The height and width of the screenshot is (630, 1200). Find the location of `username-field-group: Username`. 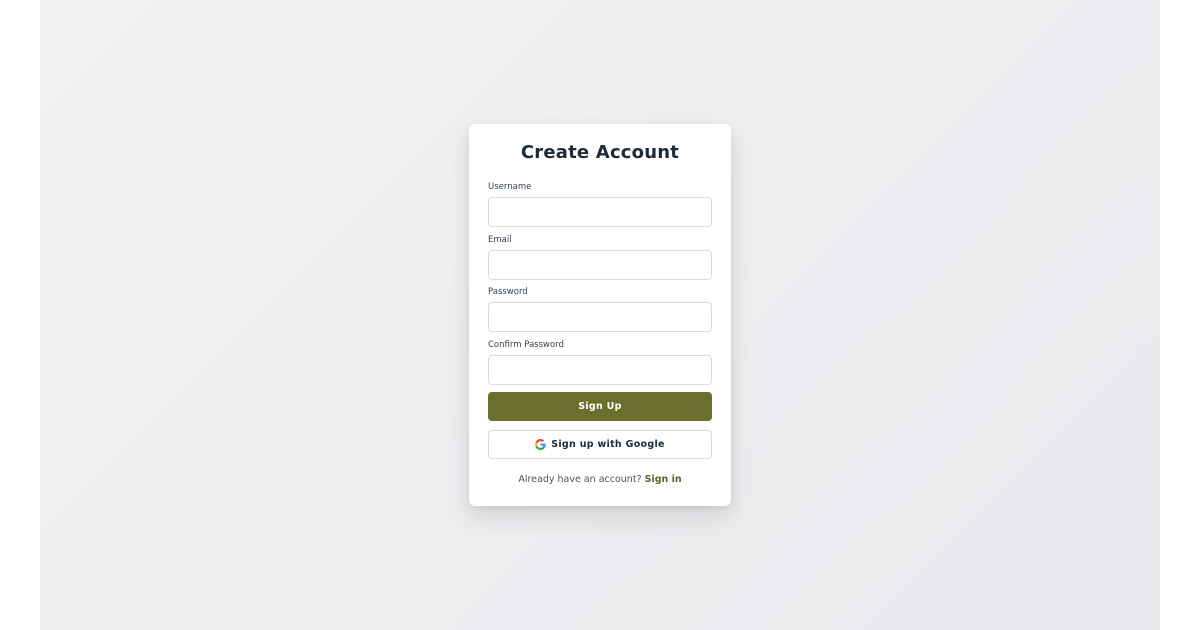

username-field-group: Username is located at coordinates (600, 204).